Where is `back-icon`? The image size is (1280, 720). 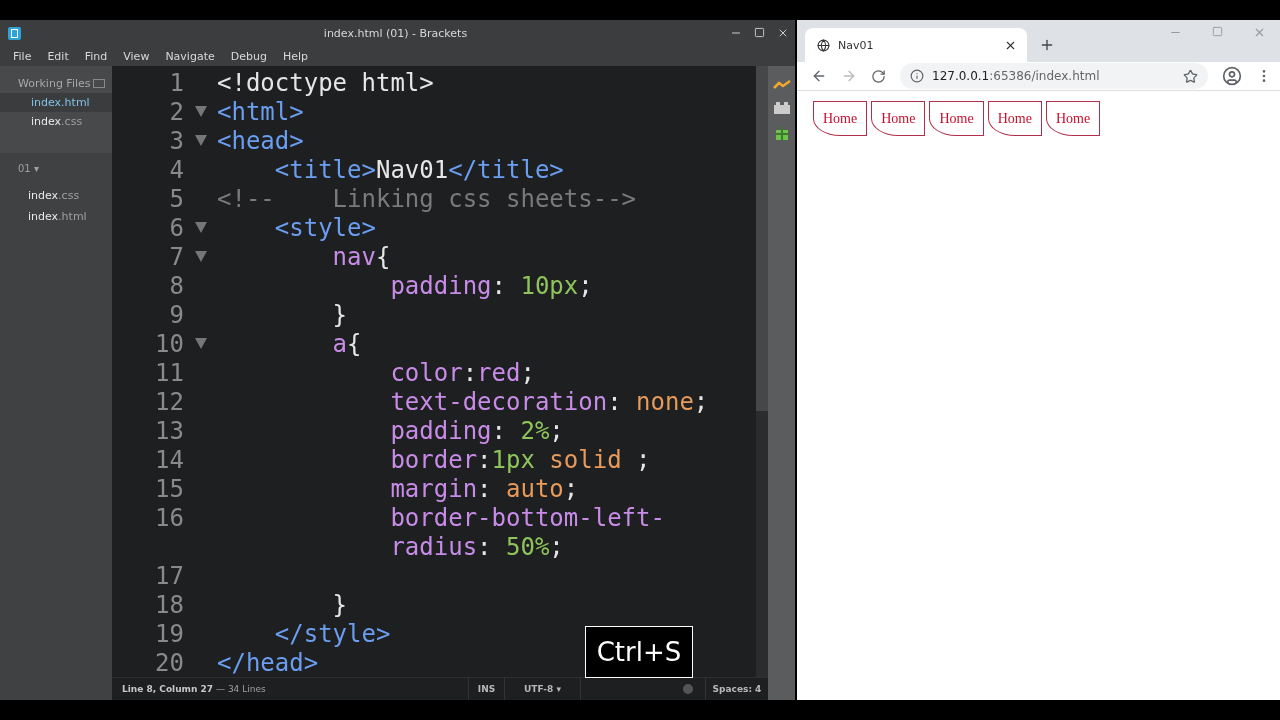
back-icon is located at coordinates (819, 76).